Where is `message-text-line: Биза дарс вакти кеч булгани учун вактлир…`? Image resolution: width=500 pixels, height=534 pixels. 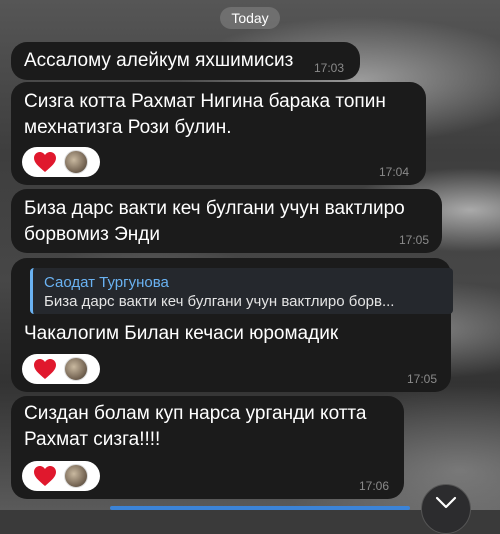
message-text-line: Биза дарс вакти кеч булгани учун вактлир… is located at coordinates (214, 208).